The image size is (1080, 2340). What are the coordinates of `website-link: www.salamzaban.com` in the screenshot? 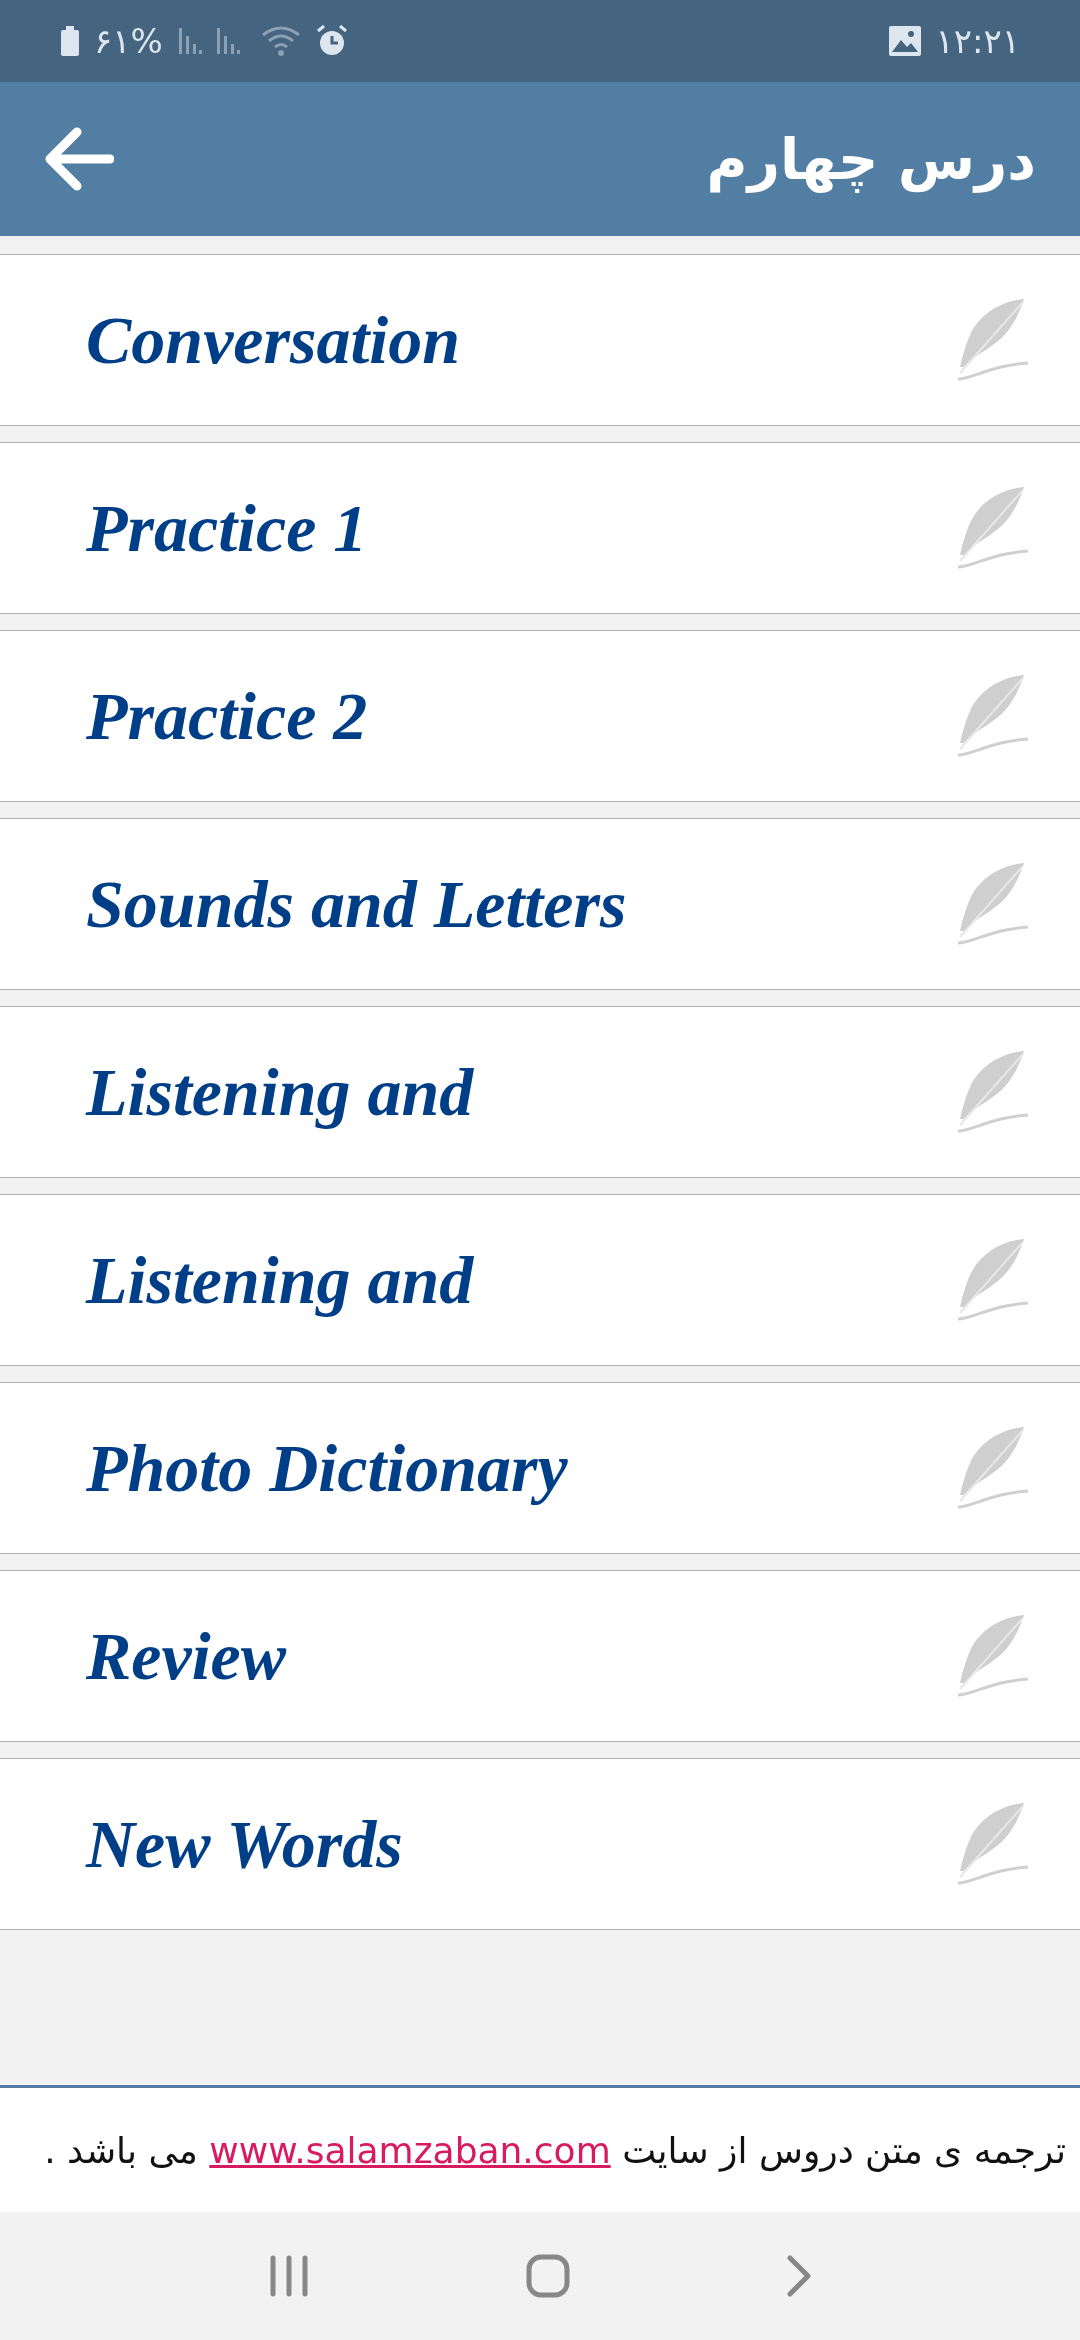 It's located at (410, 2150).